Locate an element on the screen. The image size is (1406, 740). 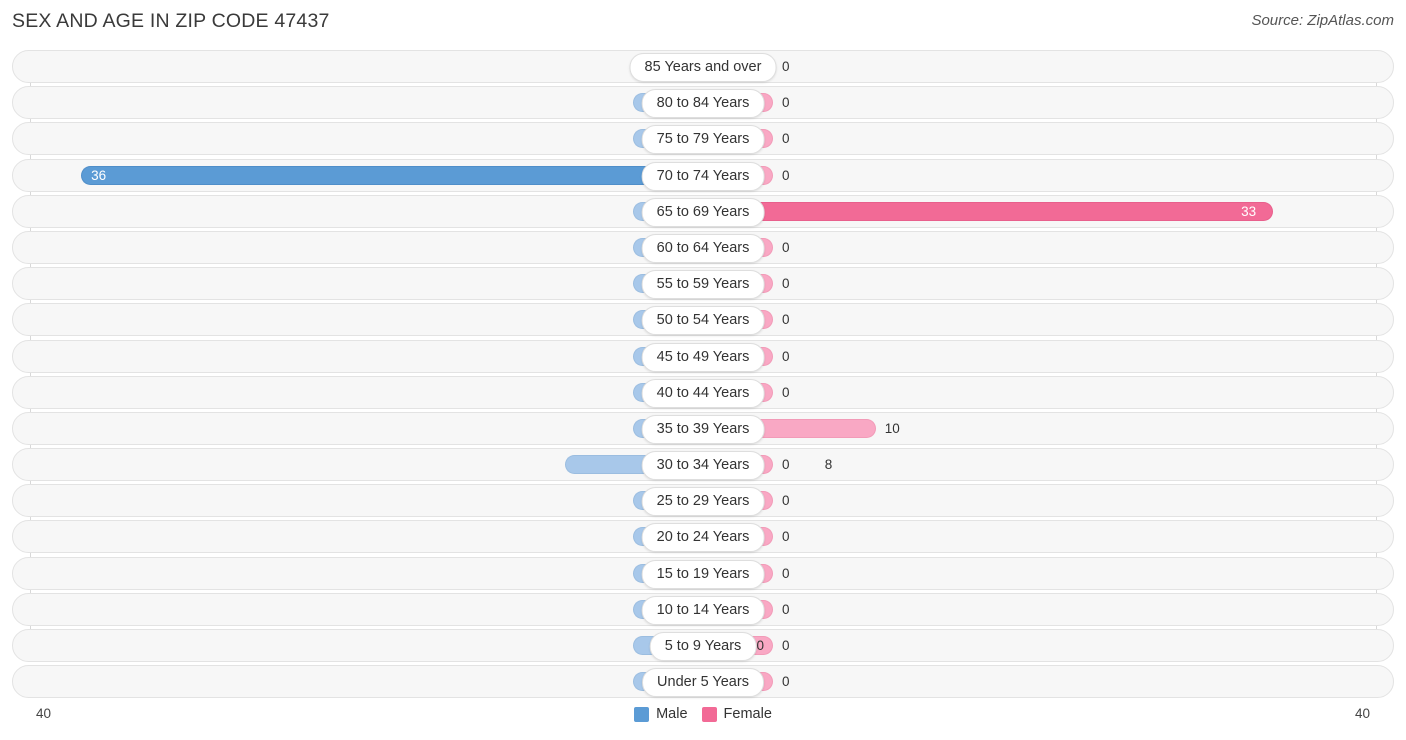
chart-row: 0055 to 59 Years is located at coordinates (703, 284).